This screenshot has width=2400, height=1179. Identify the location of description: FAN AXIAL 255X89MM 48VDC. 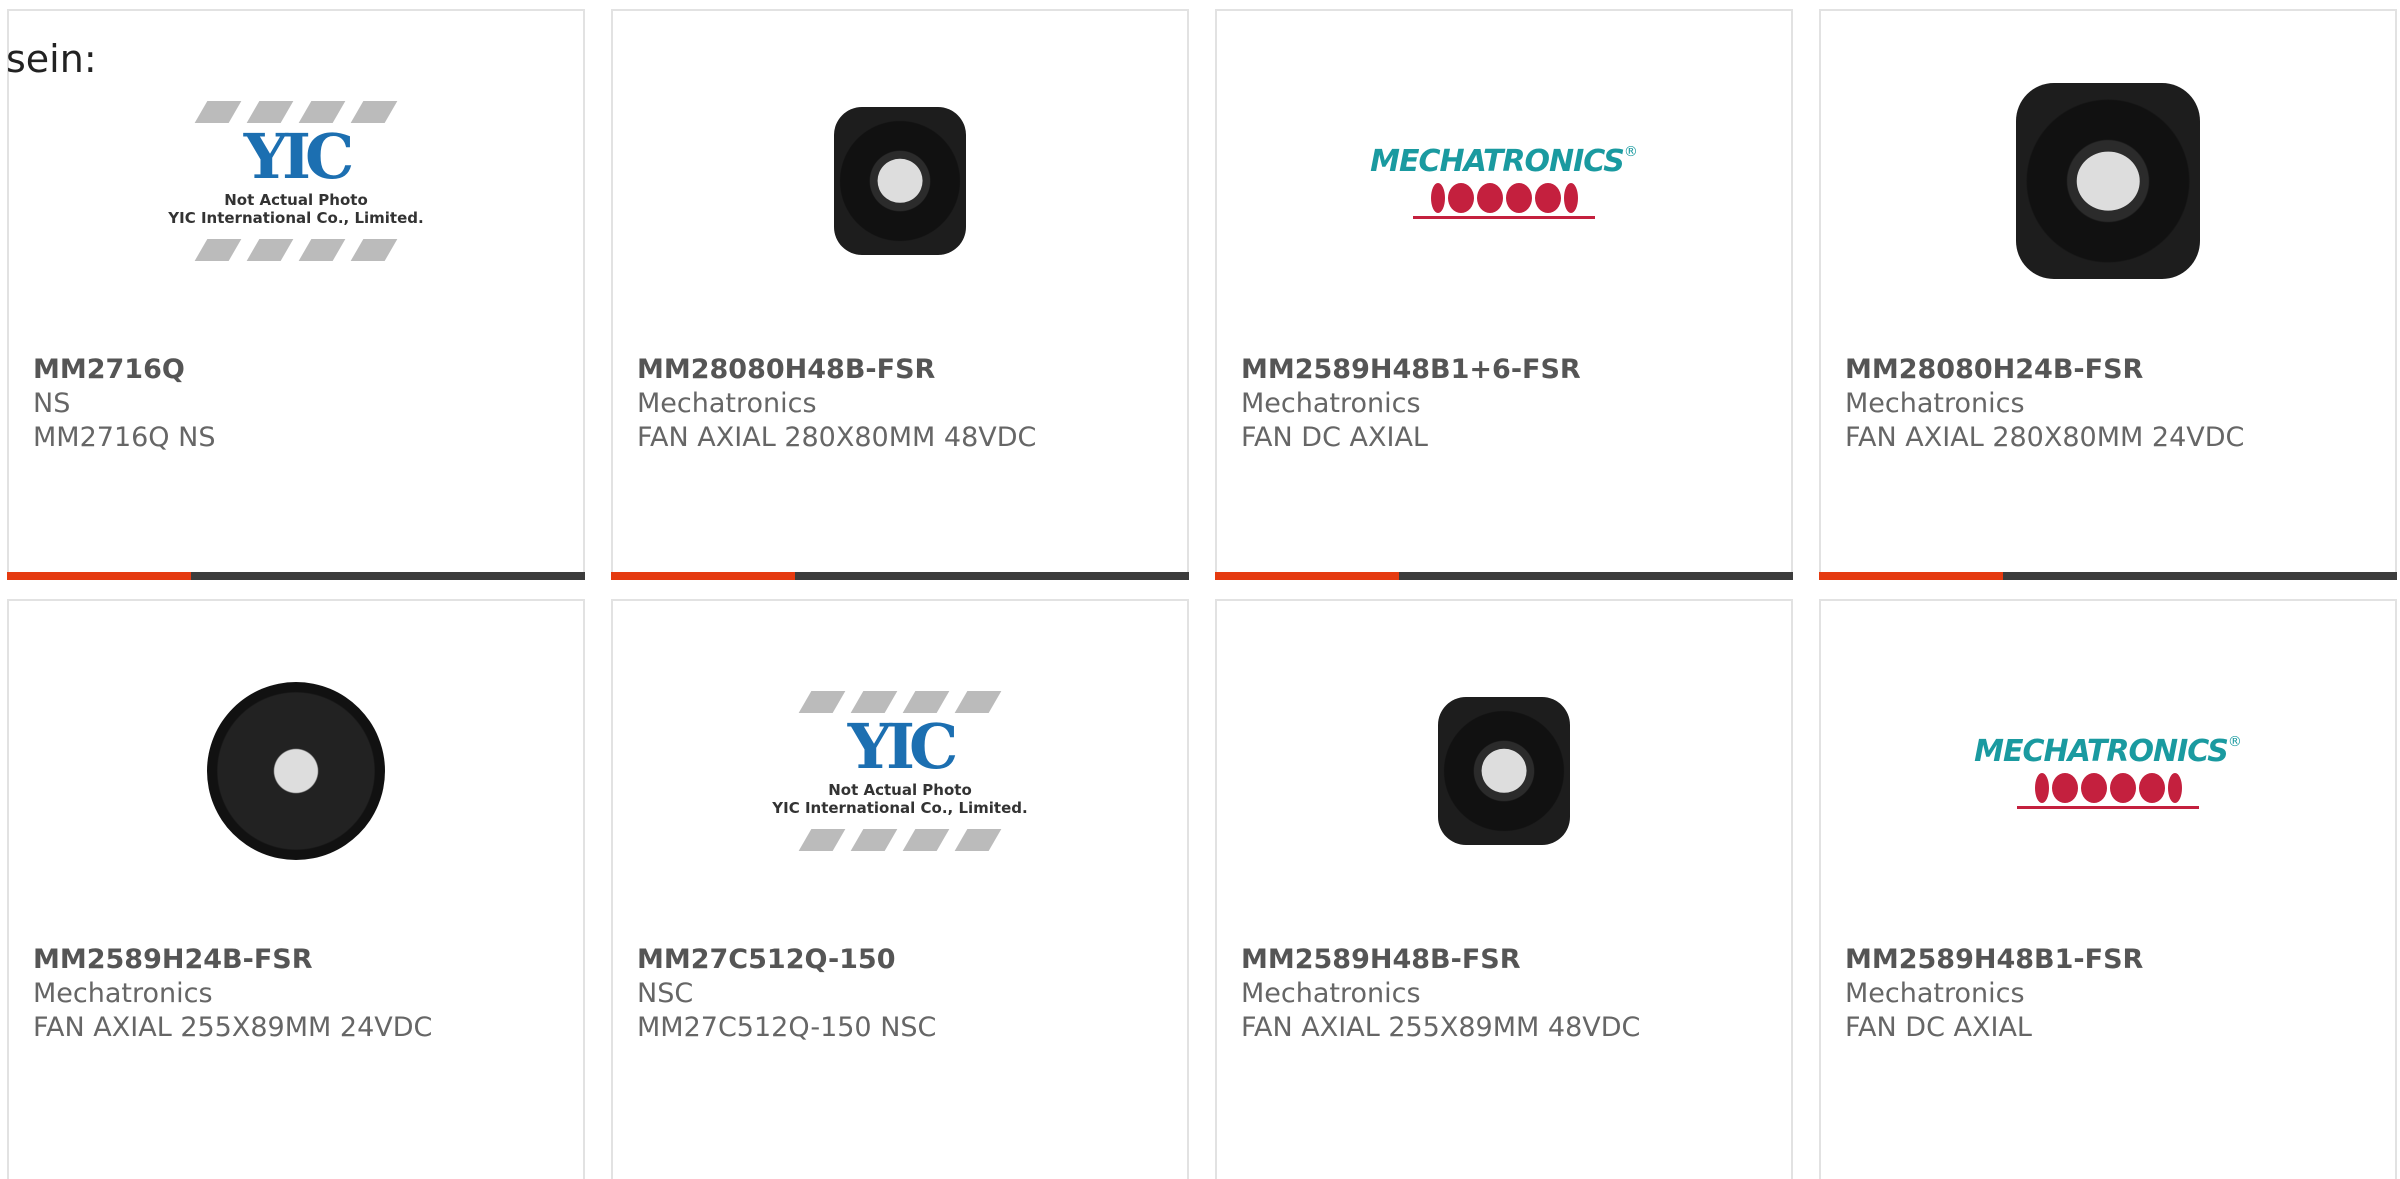
(1441, 1027).